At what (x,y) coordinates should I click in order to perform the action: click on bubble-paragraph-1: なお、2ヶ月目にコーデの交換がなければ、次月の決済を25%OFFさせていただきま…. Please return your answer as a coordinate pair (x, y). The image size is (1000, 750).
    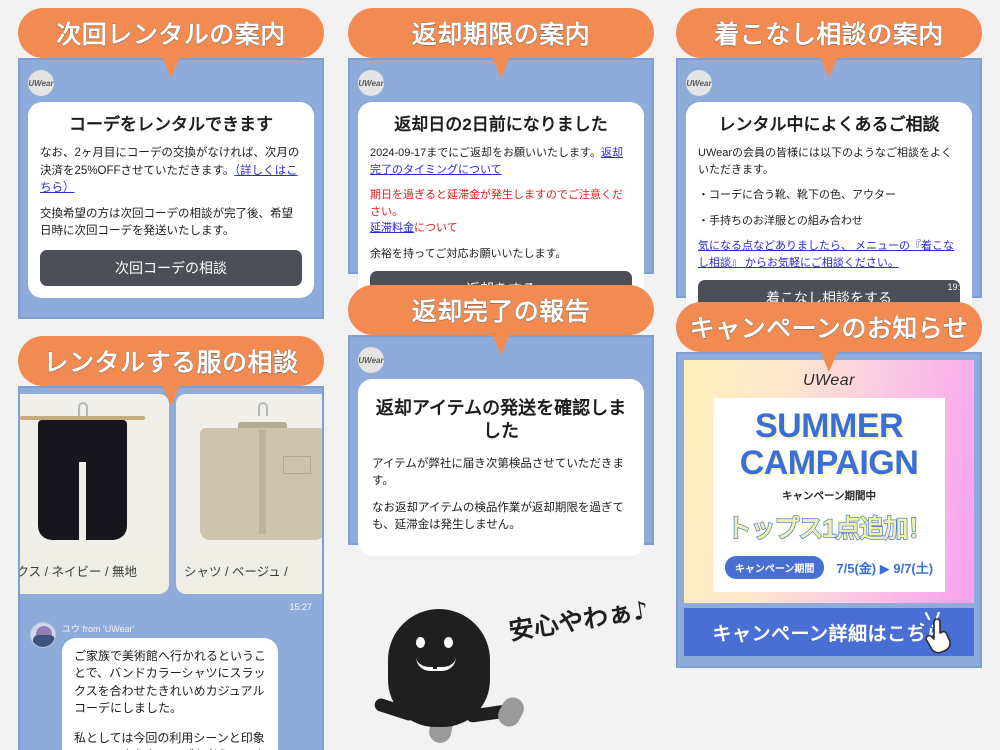
    Looking at the image, I should click on (171, 171).